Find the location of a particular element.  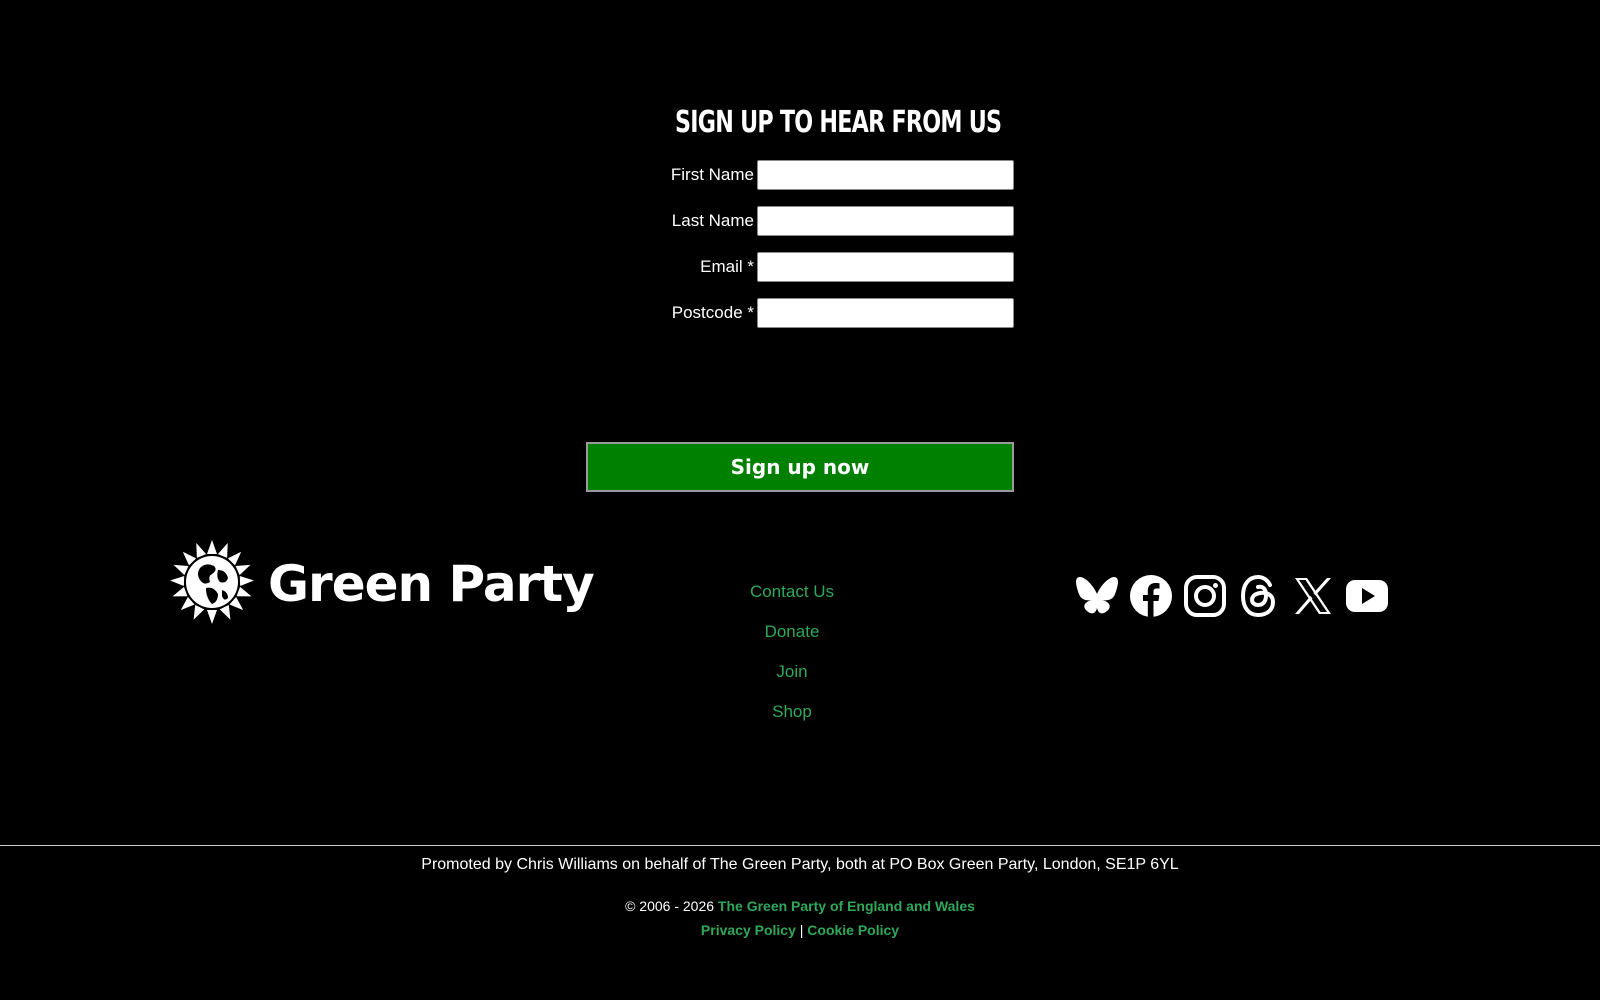

threads-icon is located at coordinates (1259, 596).